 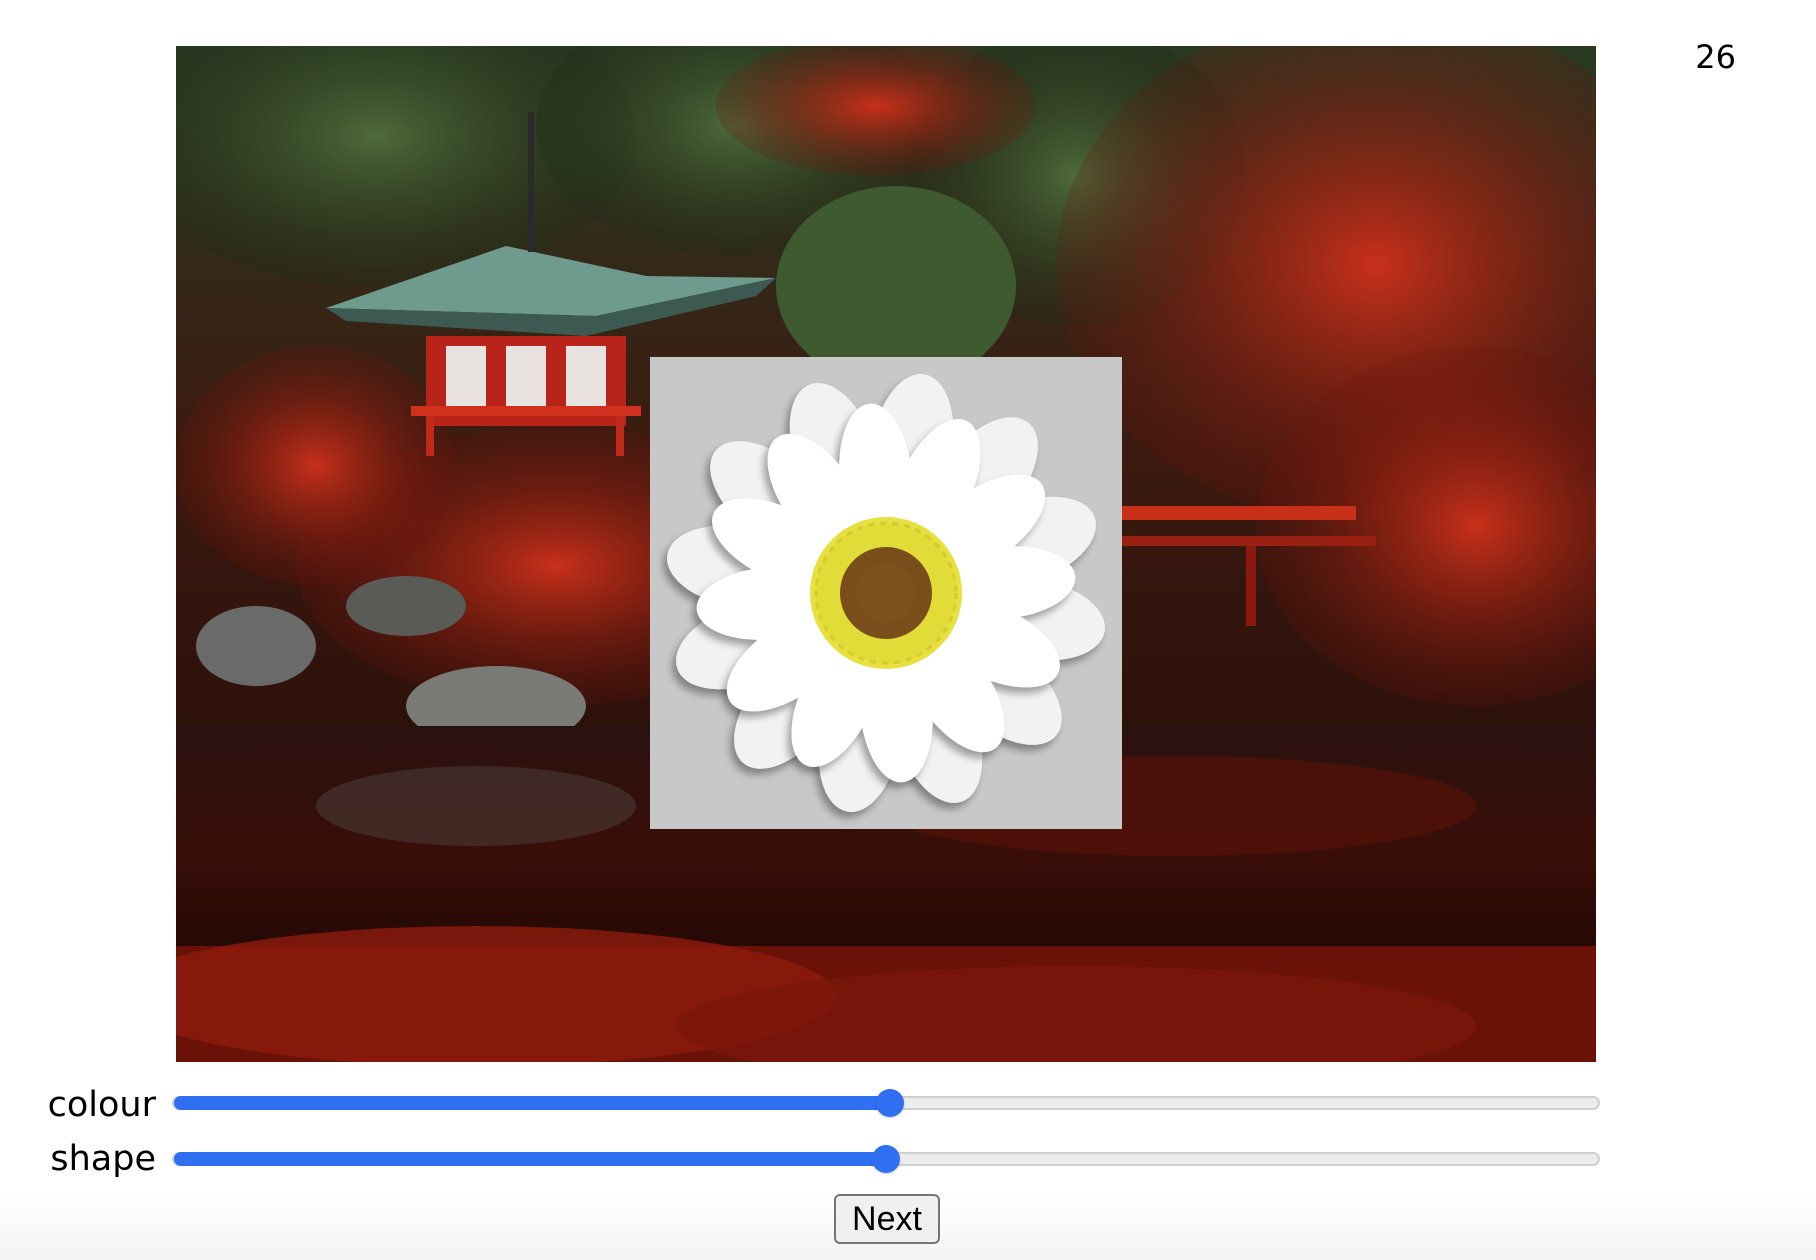 What do you see at coordinates (101, 1105) in the screenshot?
I see `colour-label: colour` at bounding box center [101, 1105].